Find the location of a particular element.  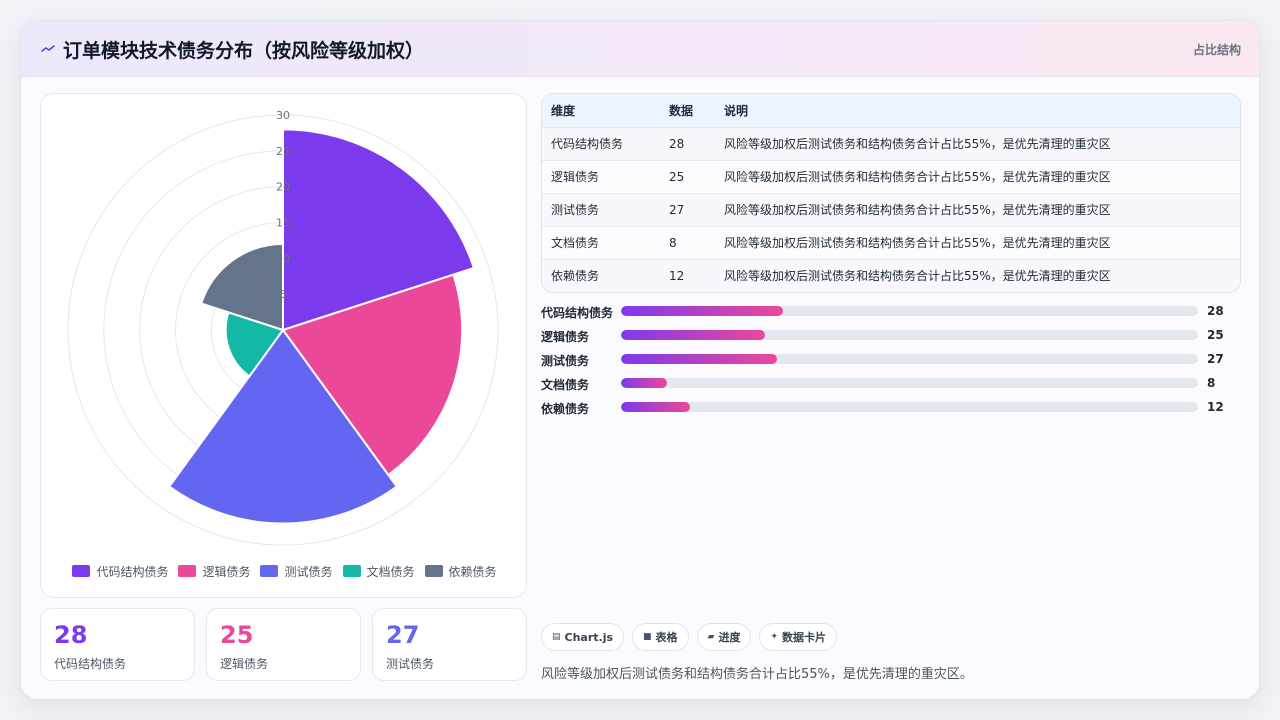

radial-tick-label: 15 is located at coordinates (283, 223).